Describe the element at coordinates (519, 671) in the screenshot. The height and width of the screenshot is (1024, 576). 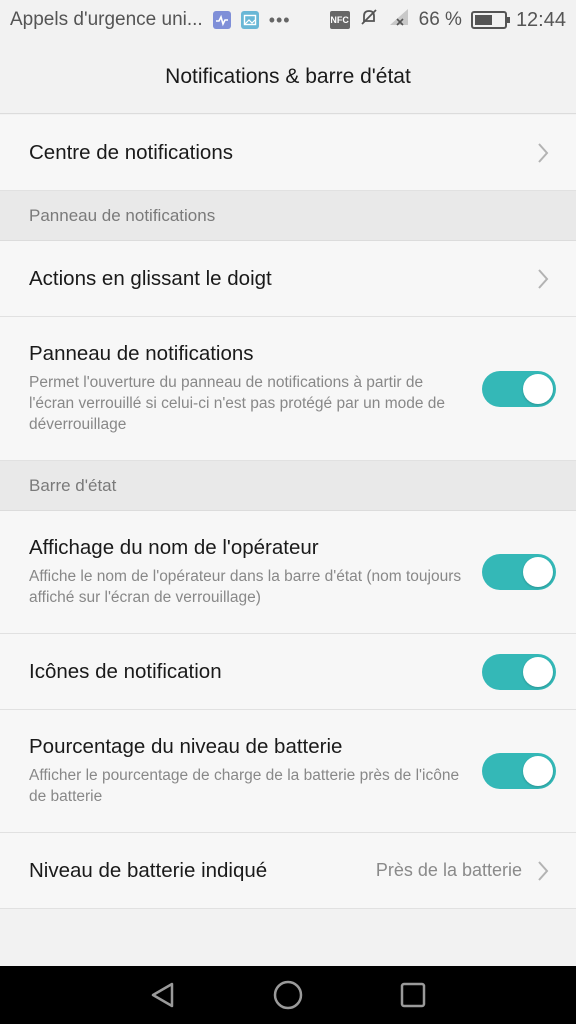
I see `notification-icons-toggle` at that location.